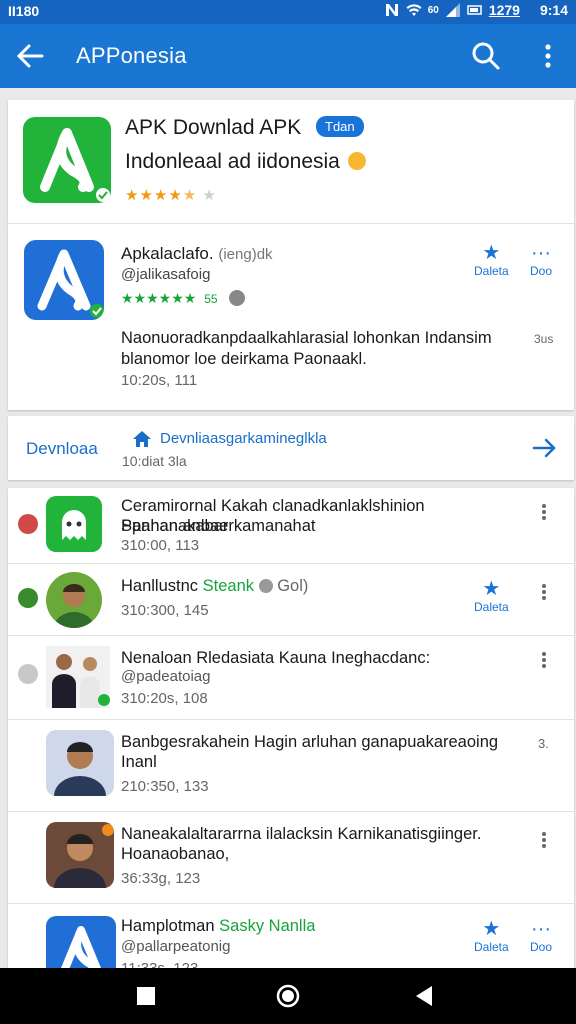  What do you see at coordinates (245, 254) in the screenshot?
I see `app-name-sub: (ieng)dk` at bounding box center [245, 254].